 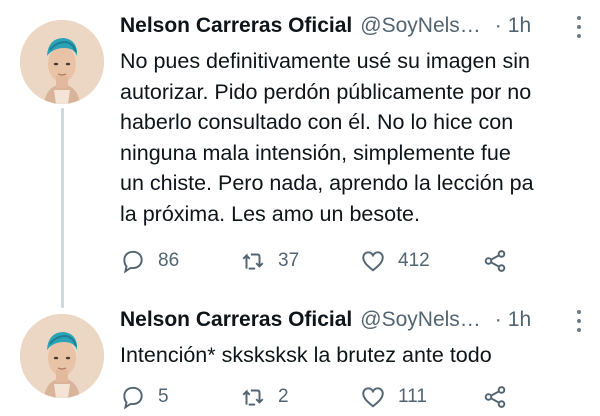 I want to click on tweet-text: Intención* sksksksk la brutez ante todo, so click(x=306, y=355).